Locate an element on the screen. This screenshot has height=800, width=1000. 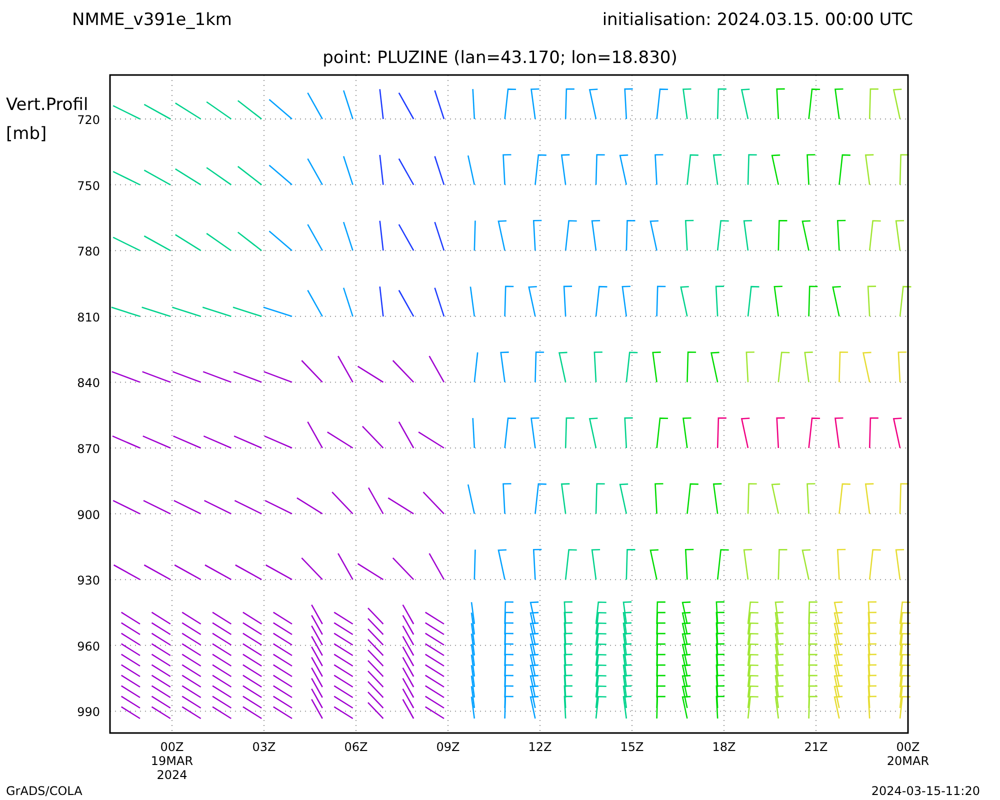
y-tick-label: 810 is located at coordinates (88, 317).